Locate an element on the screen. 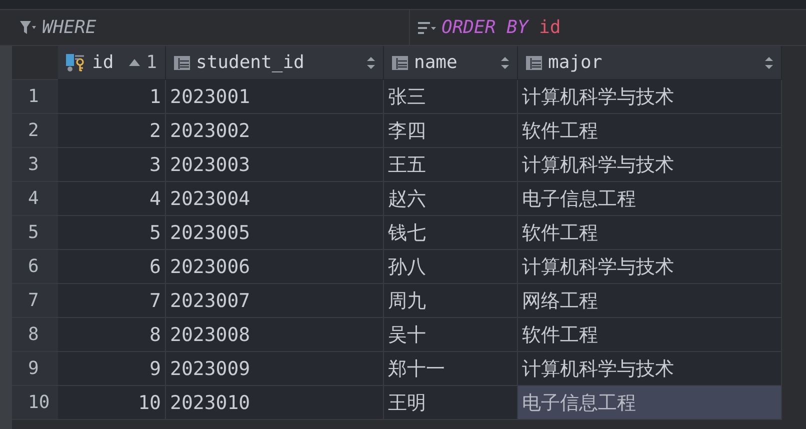  column-header: major is located at coordinates (650, 63).